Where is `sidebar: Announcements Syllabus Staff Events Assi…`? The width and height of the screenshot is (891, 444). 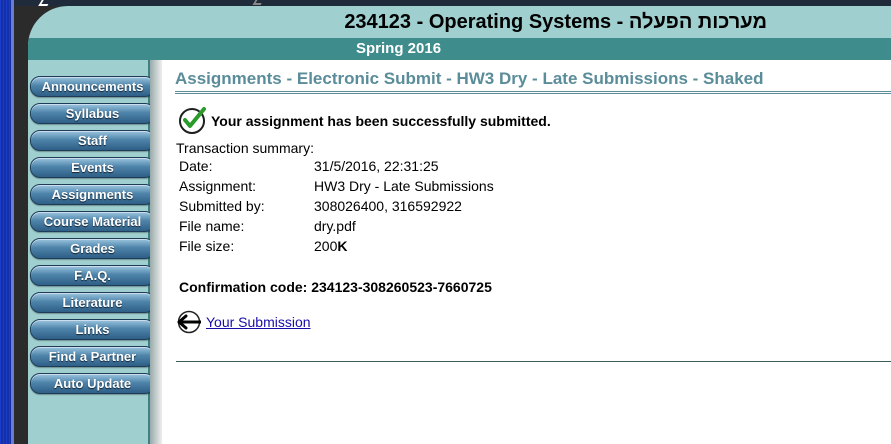 sidebar: Announcements Syllabus Staff Events Assi… is located at coordinates (91, 252).